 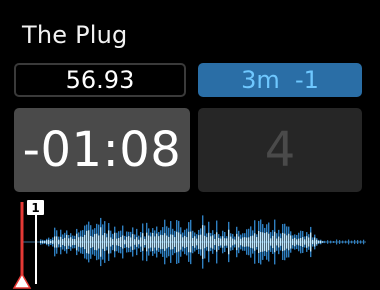 I want to click on key-display: 3m -1, so click(x=280, y=80).